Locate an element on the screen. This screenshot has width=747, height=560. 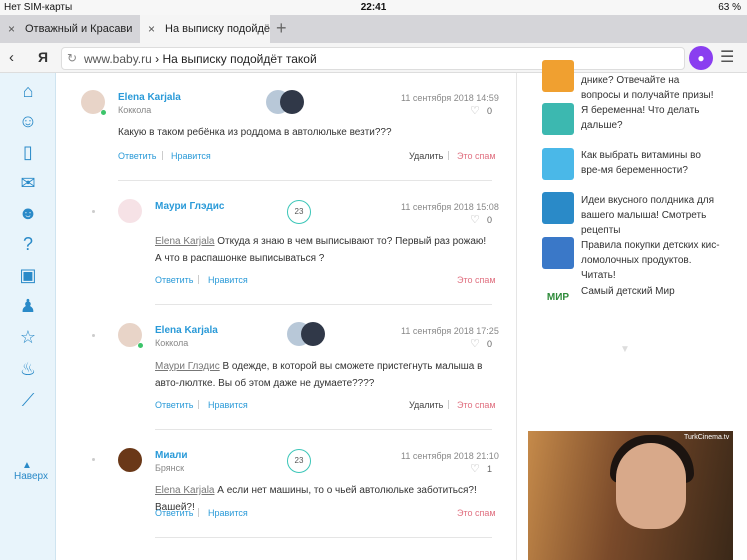
book-icon: ▯ is located at coordinates (28, 152).